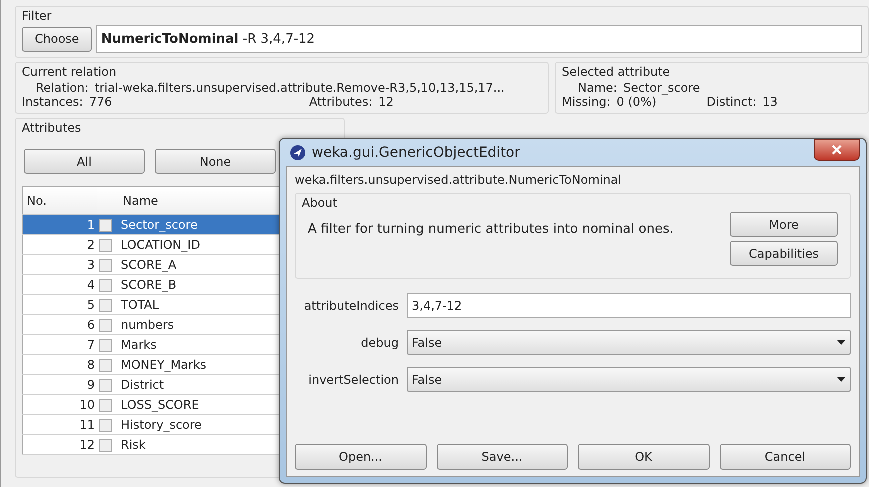 Image resolution: width=869 pixels, height=487 pixels. Describe the element at coordinates (59, 344) in the screenshot. I see `table-cell: 7` at that location.